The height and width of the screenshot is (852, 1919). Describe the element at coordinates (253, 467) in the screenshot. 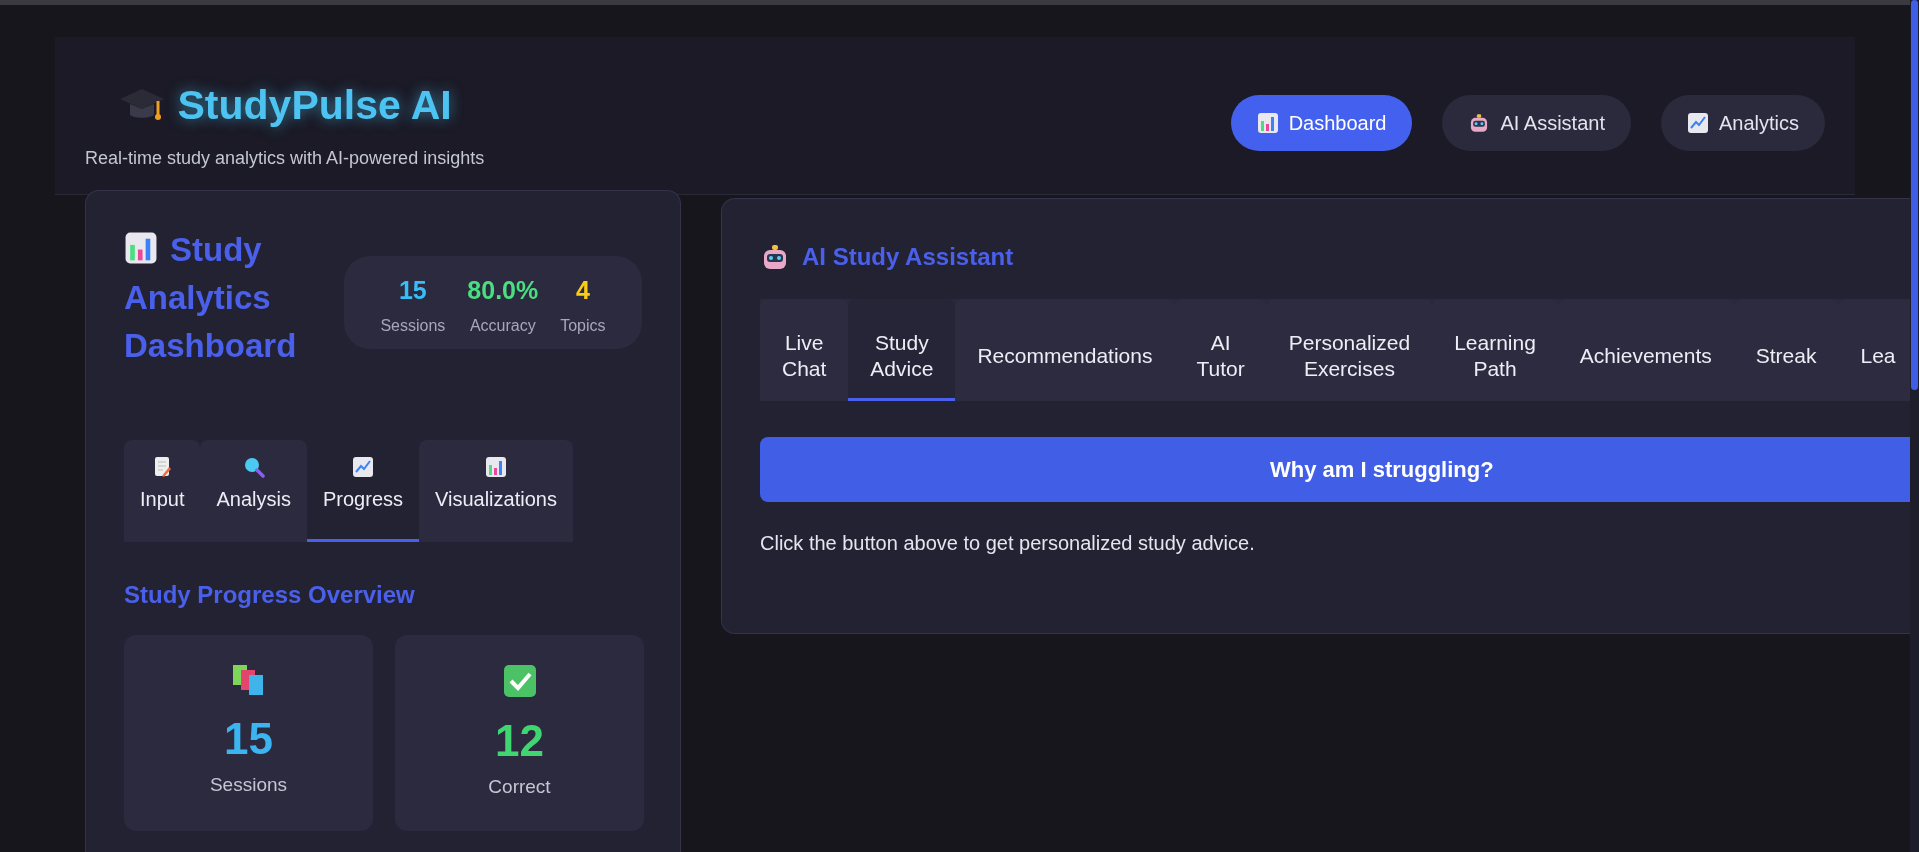

I see `search-icon` at that location.